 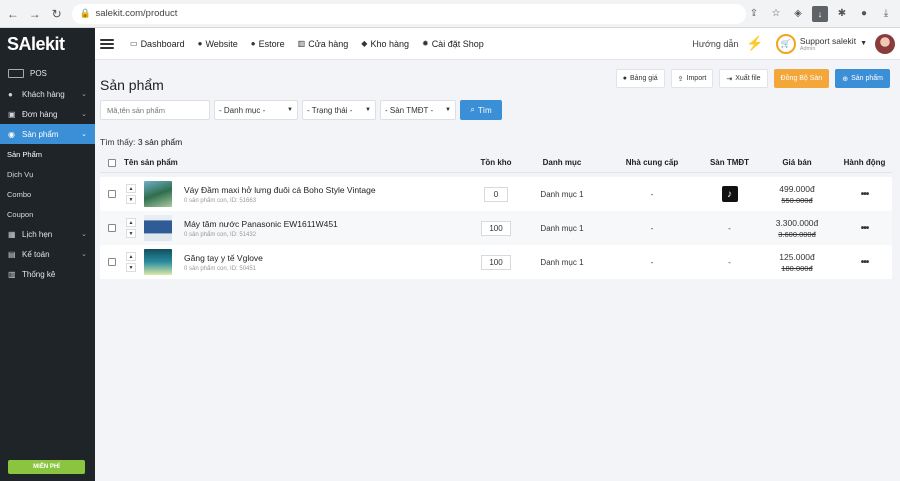 What do you see at coordinates (820, 13) in the screenshot?
I see `extension-download-icon: ↓` at bounding box center [820, 13].